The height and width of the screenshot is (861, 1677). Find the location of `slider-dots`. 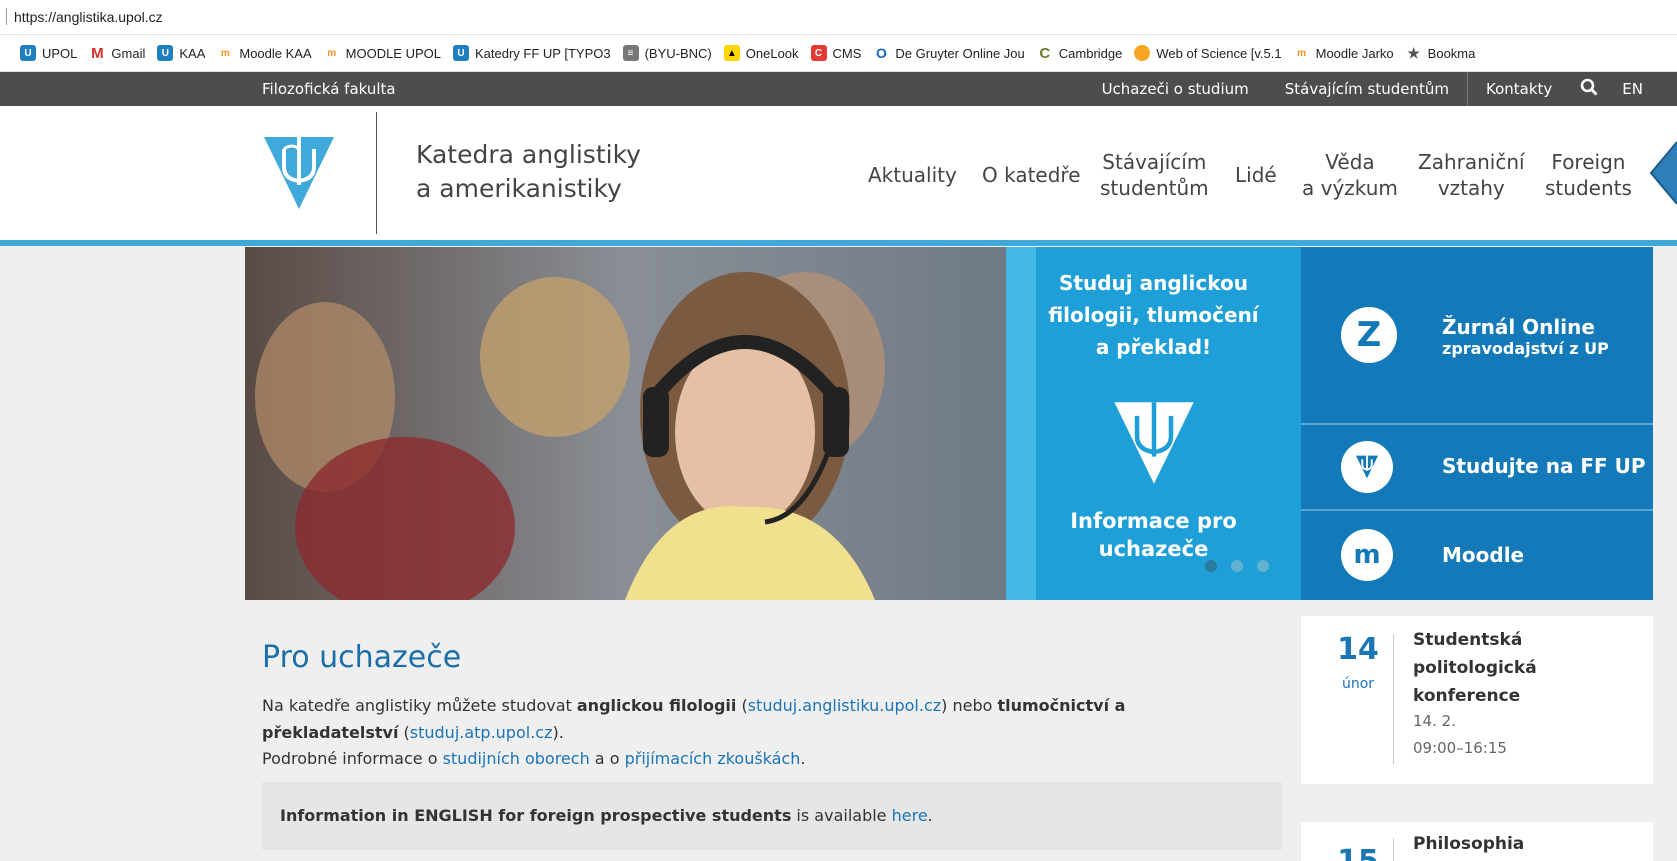

slider-dots is located at coordinates (1237, 566).